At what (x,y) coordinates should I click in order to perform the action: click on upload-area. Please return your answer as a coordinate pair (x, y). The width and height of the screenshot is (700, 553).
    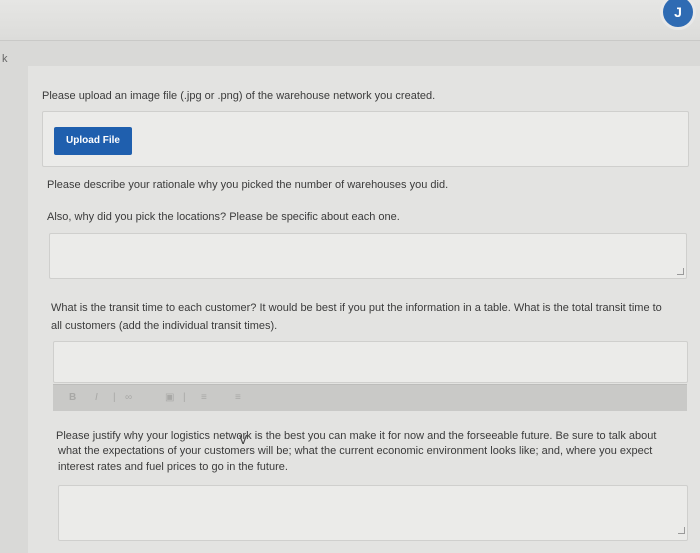
    Looking at the image, I should click on (365, 139).